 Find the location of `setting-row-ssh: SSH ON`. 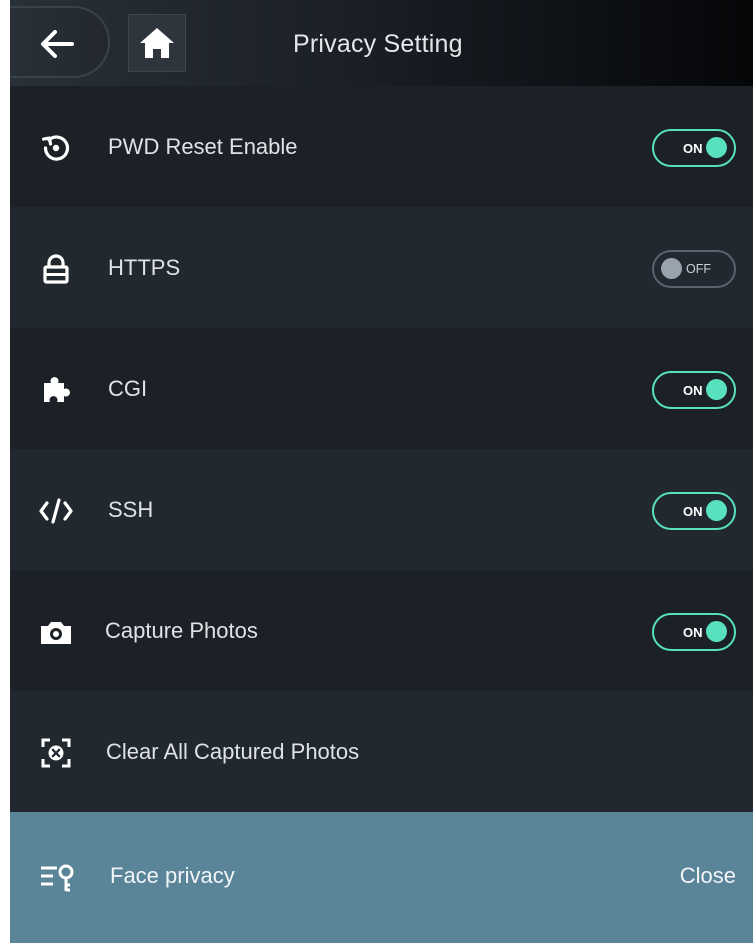

setting-row-ssh: SSH ON is located at coordinates (381, 509).